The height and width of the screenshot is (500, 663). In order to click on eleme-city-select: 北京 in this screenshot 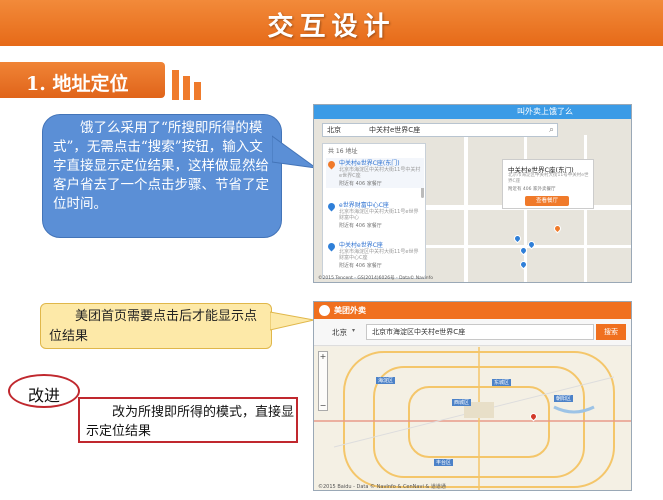, I will do `click(334, 130)`.